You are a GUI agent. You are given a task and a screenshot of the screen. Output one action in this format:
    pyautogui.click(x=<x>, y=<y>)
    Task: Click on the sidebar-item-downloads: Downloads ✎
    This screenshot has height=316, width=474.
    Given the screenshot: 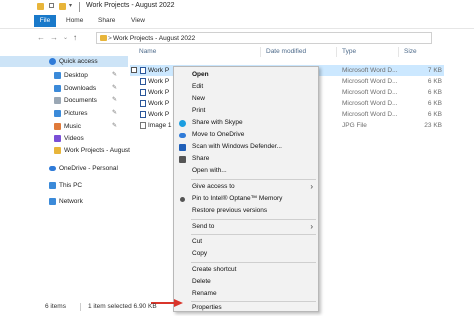 What is the action you would take?
    pyautogui.click(x=64, y=88)
    